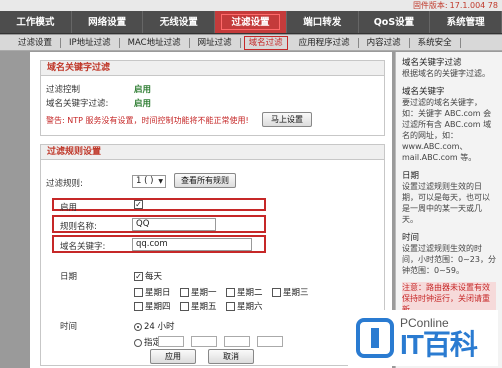 The image size is (502, 368). I want to click on weekday-checkbox: 星期一, so click(198, 292).